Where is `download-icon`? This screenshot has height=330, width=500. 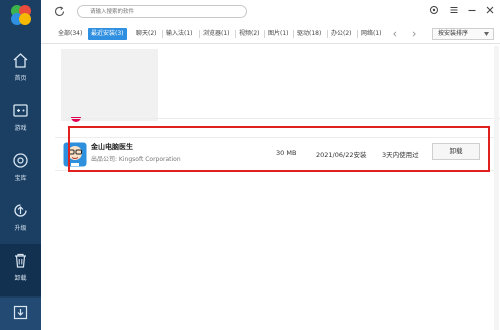
download-icon is located at coordinates (20, 312).